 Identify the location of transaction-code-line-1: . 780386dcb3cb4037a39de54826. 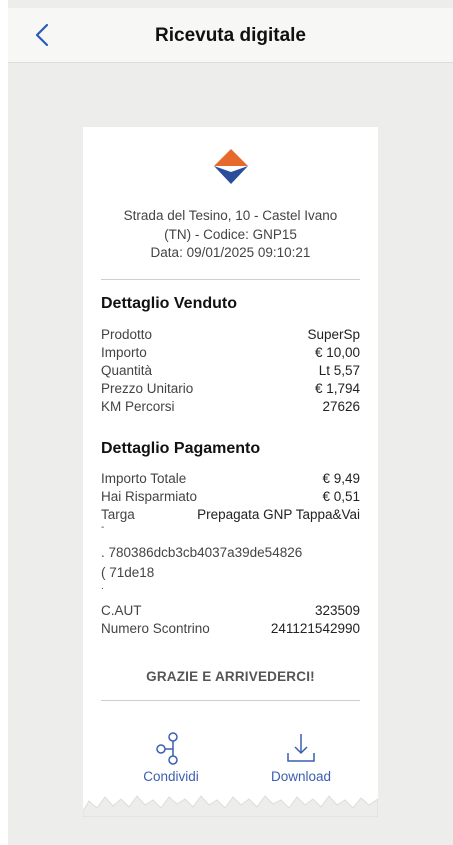
(230, 553).